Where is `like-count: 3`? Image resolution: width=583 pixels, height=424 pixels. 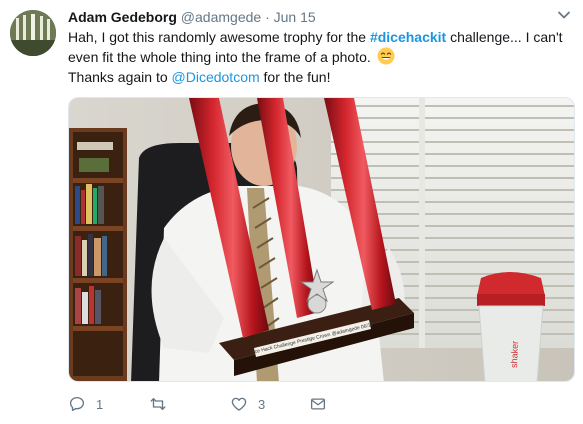 like-count: 3 is located at coordinates (262, 404).